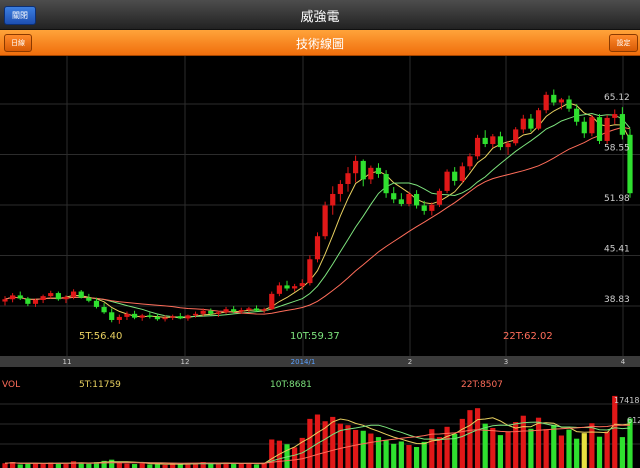 This screenshot has height=468, width=640. What do you see at coordinates (528, 336) in the screenshot?
I see `ma22-label: 22T:62.02` at bounding box center [528, 336].